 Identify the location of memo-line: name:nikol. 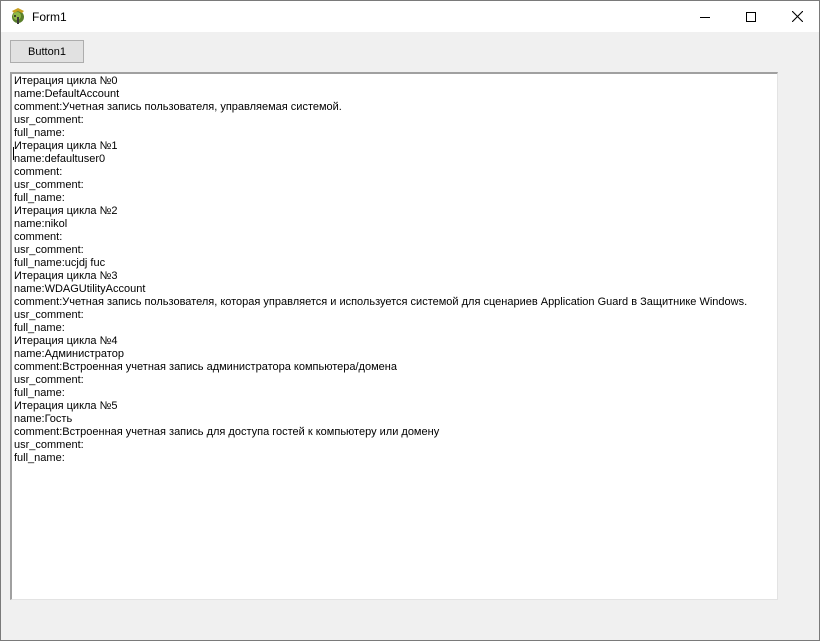
(41, 224).